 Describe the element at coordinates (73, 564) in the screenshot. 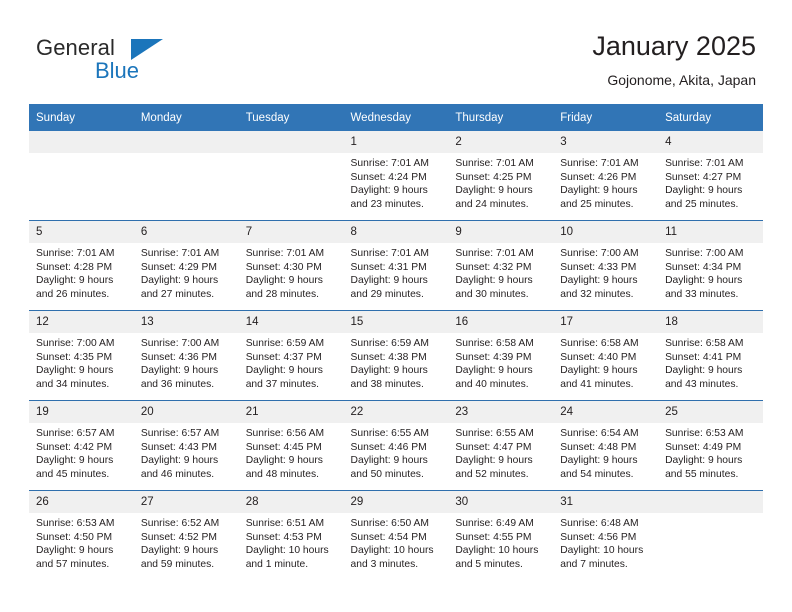

I see `daylight-text-line2: and 57 minutes.` at that location.